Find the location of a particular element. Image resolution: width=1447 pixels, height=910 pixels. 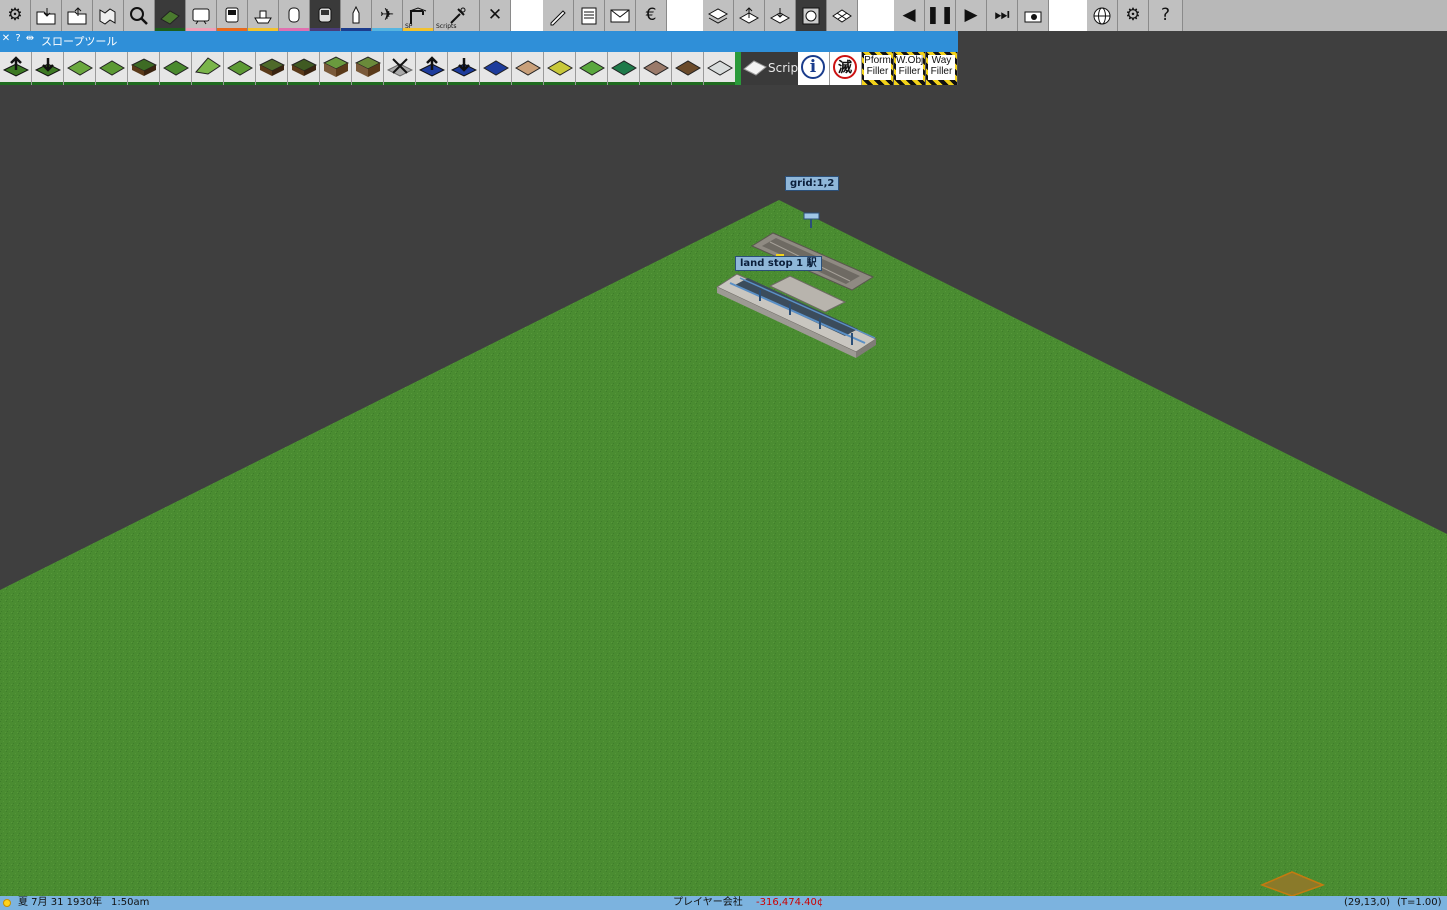

slope-n-button is located at coordinates (80, 68).